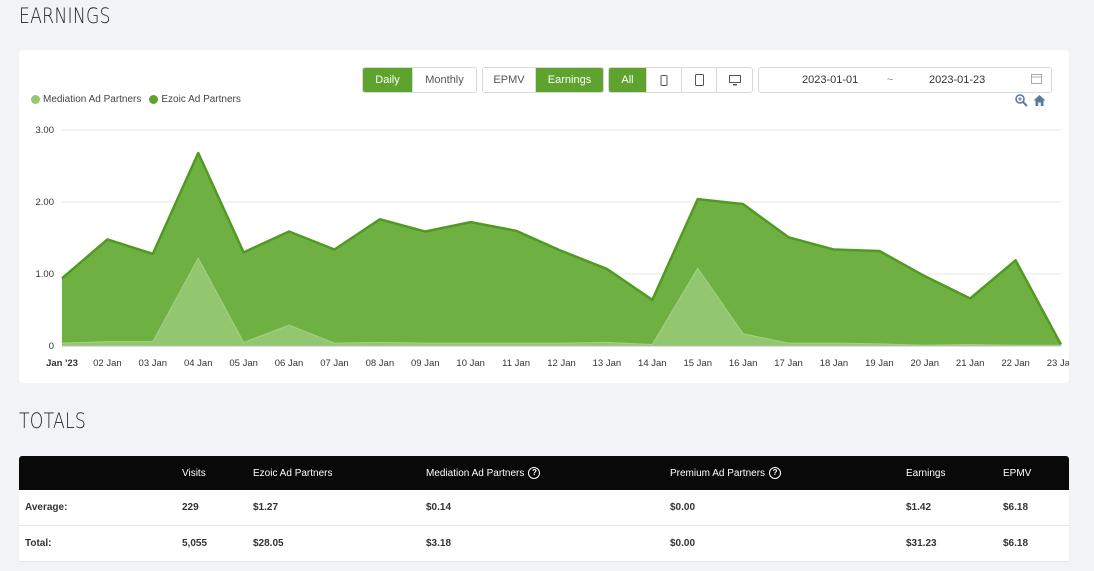  I want to click on x-tick-label: 22 Jan, so click(1015, 363).